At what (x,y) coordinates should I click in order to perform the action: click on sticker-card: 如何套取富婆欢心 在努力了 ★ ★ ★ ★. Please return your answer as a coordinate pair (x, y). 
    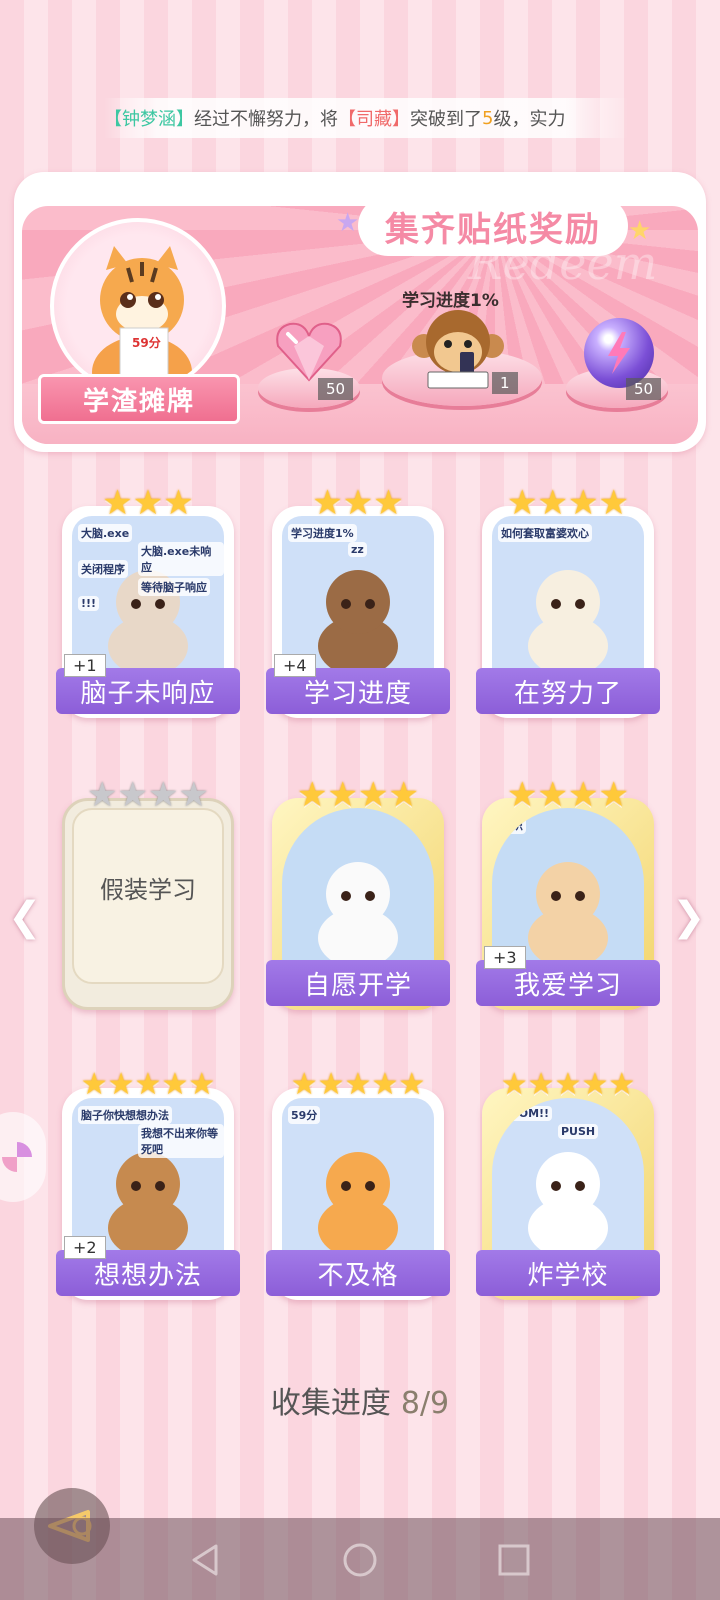
    Looking at the image, I should click on (568, 600).